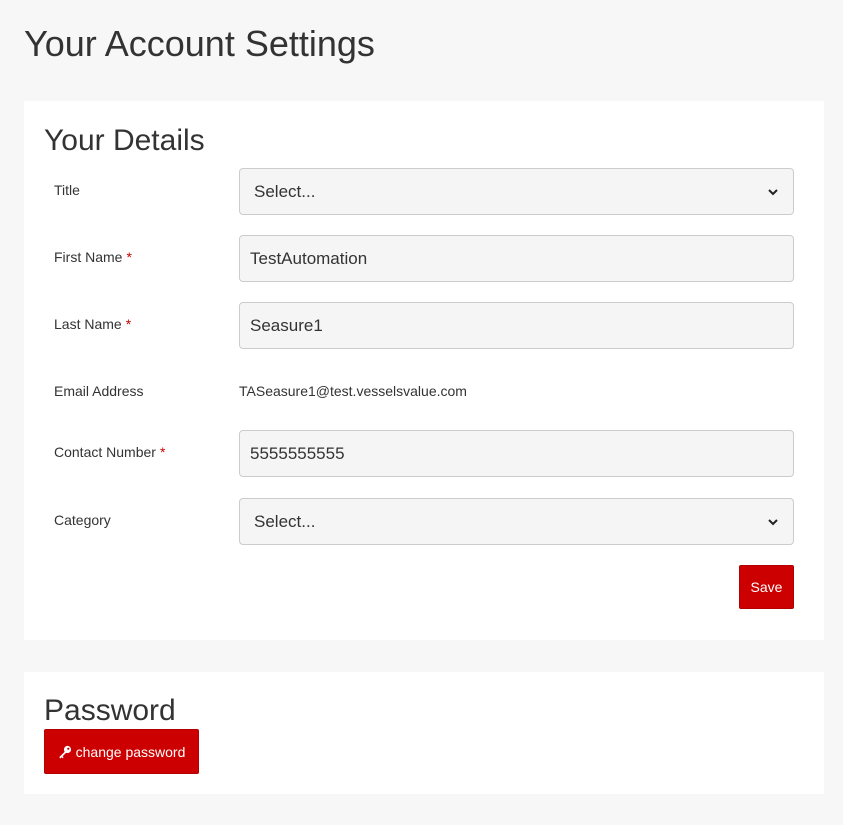 This screenshot has height=825, width=843. Describe the element at coordinates (199, 43) in the screenshot. I see `page-title: Your Account Settings` at that location.